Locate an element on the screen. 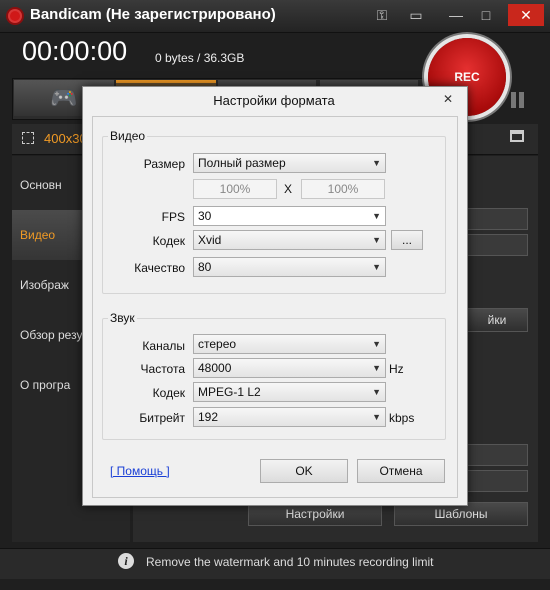  frequency-dropdown: 48000 ▼ is located at coordinates (289, 368).